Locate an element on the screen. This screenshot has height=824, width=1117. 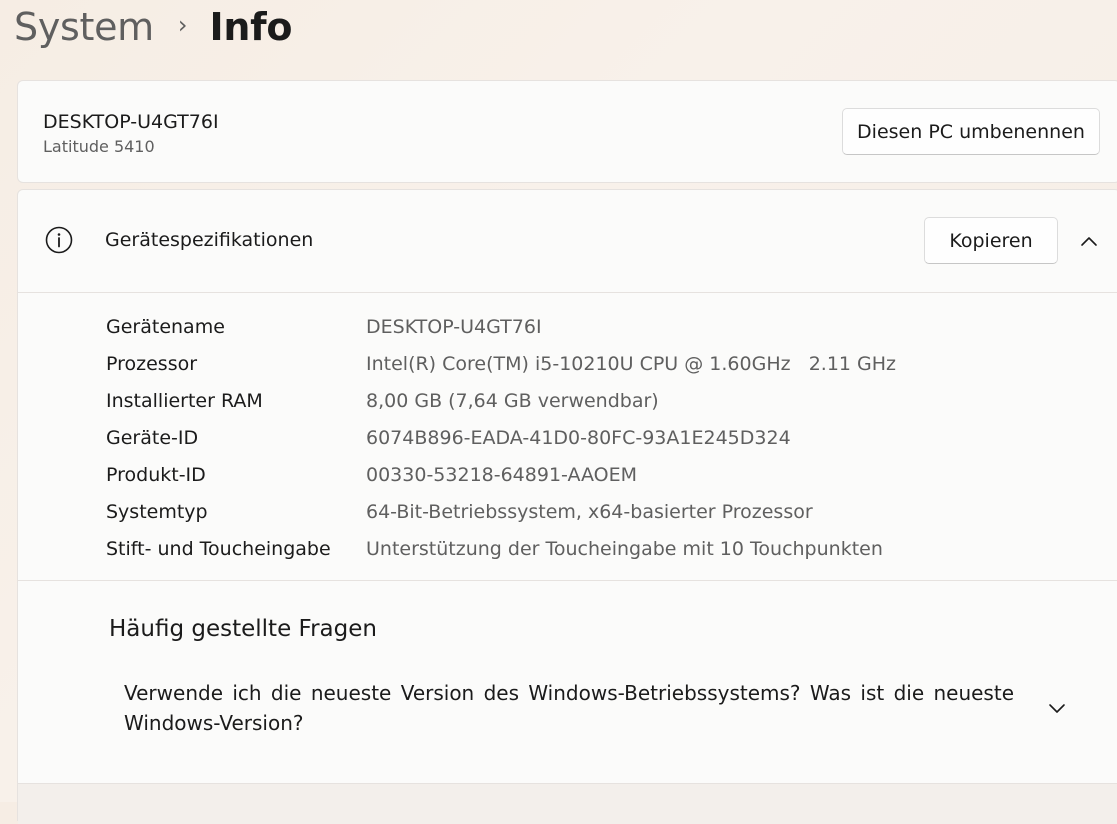
breadcrumb: System › Info is located at coordinates (153, 27).